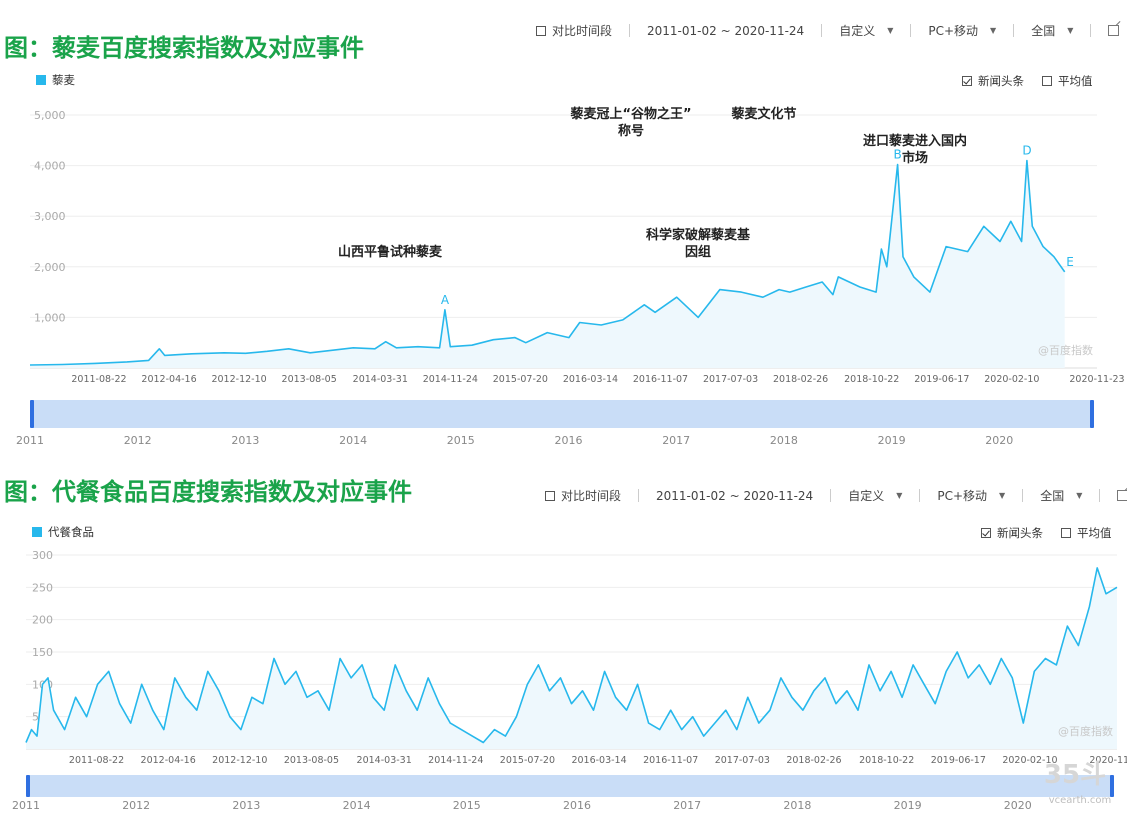  What do you see at coordinates (1011, 379) in the screenshot?
I see `x-tick-label: 2020-02-10` at bounding box center [1011, 379].